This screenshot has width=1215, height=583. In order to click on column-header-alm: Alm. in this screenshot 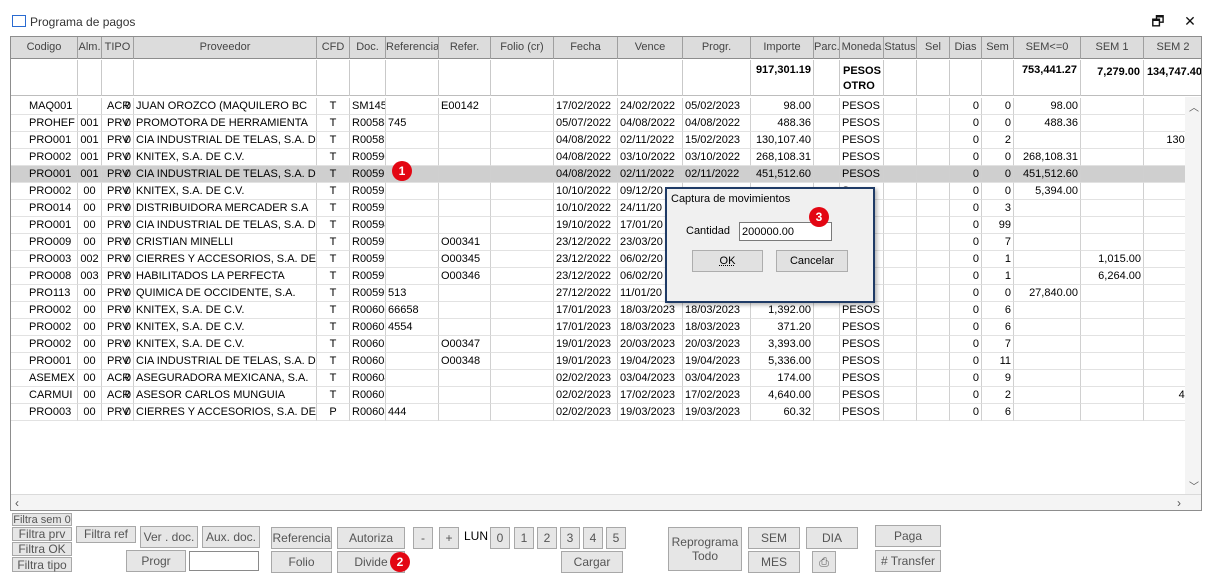, I will do `click(90, 48)`.